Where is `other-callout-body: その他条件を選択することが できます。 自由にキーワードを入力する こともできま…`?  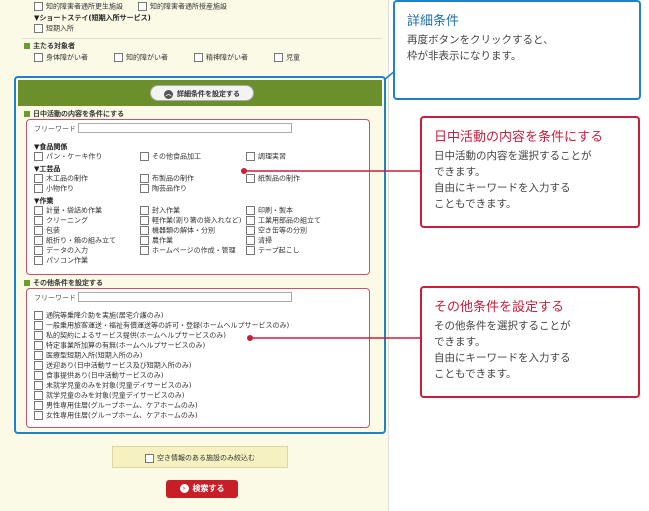
other-callout-body: その他条件を選択することが できます。 自由にキーワードを入力する こともできま… is located at coordinates (502, 350).